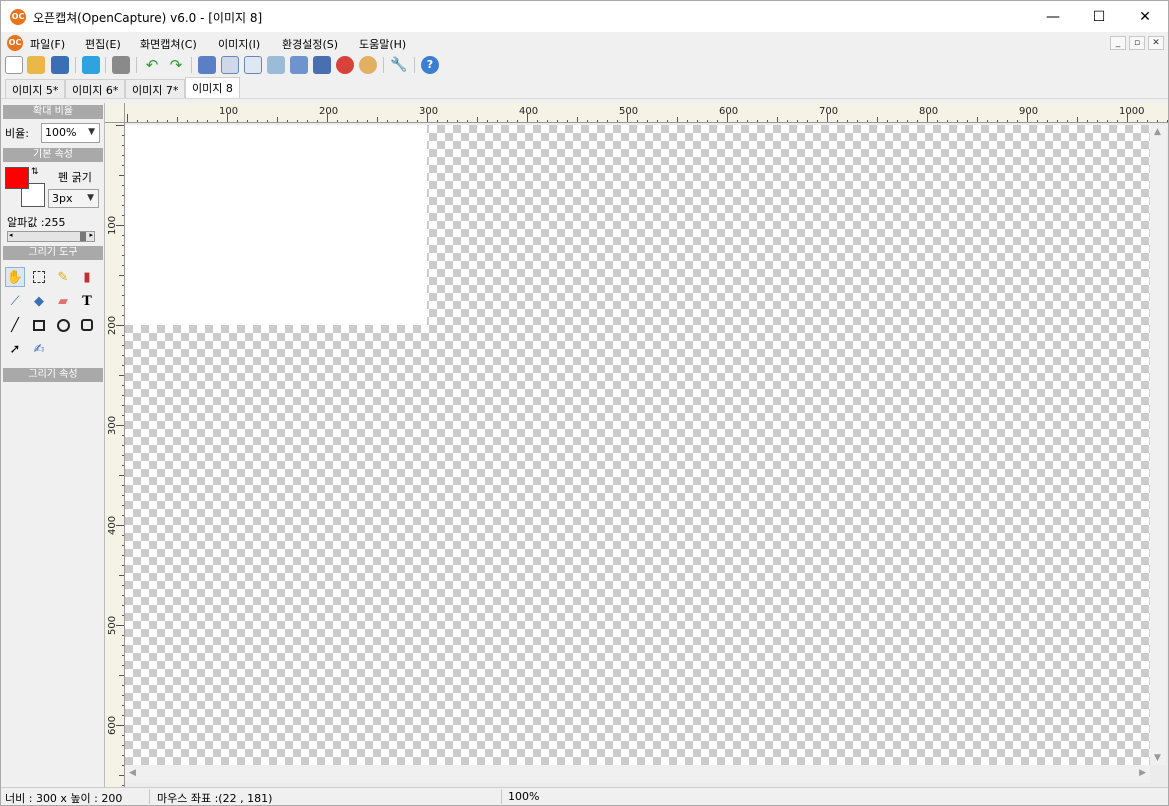 This screenshot has height=806, width=1169. Describe the element at coordinates (15, 277) in the screenshot. I see `hand-icon: ✋` at that location.